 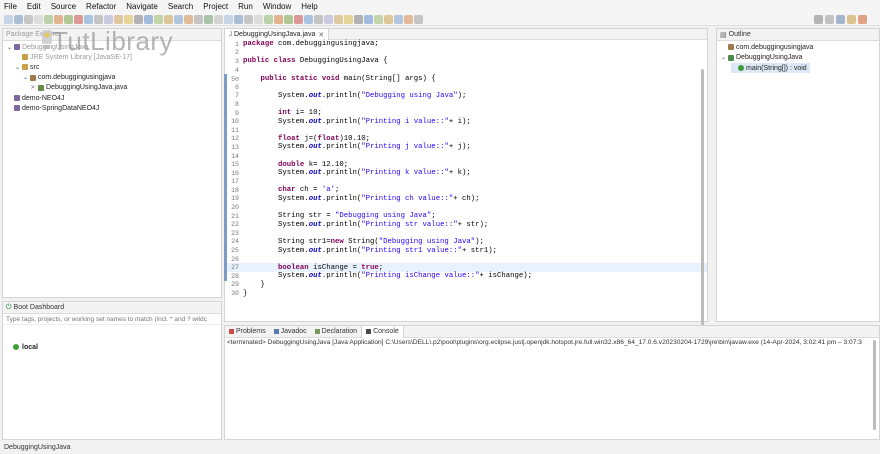 What do you see at coordinates (762, 58) in the screenshot?
I see `outline-item: ⌄ DebuggingUsingJava` at bounding box center [762, 58].